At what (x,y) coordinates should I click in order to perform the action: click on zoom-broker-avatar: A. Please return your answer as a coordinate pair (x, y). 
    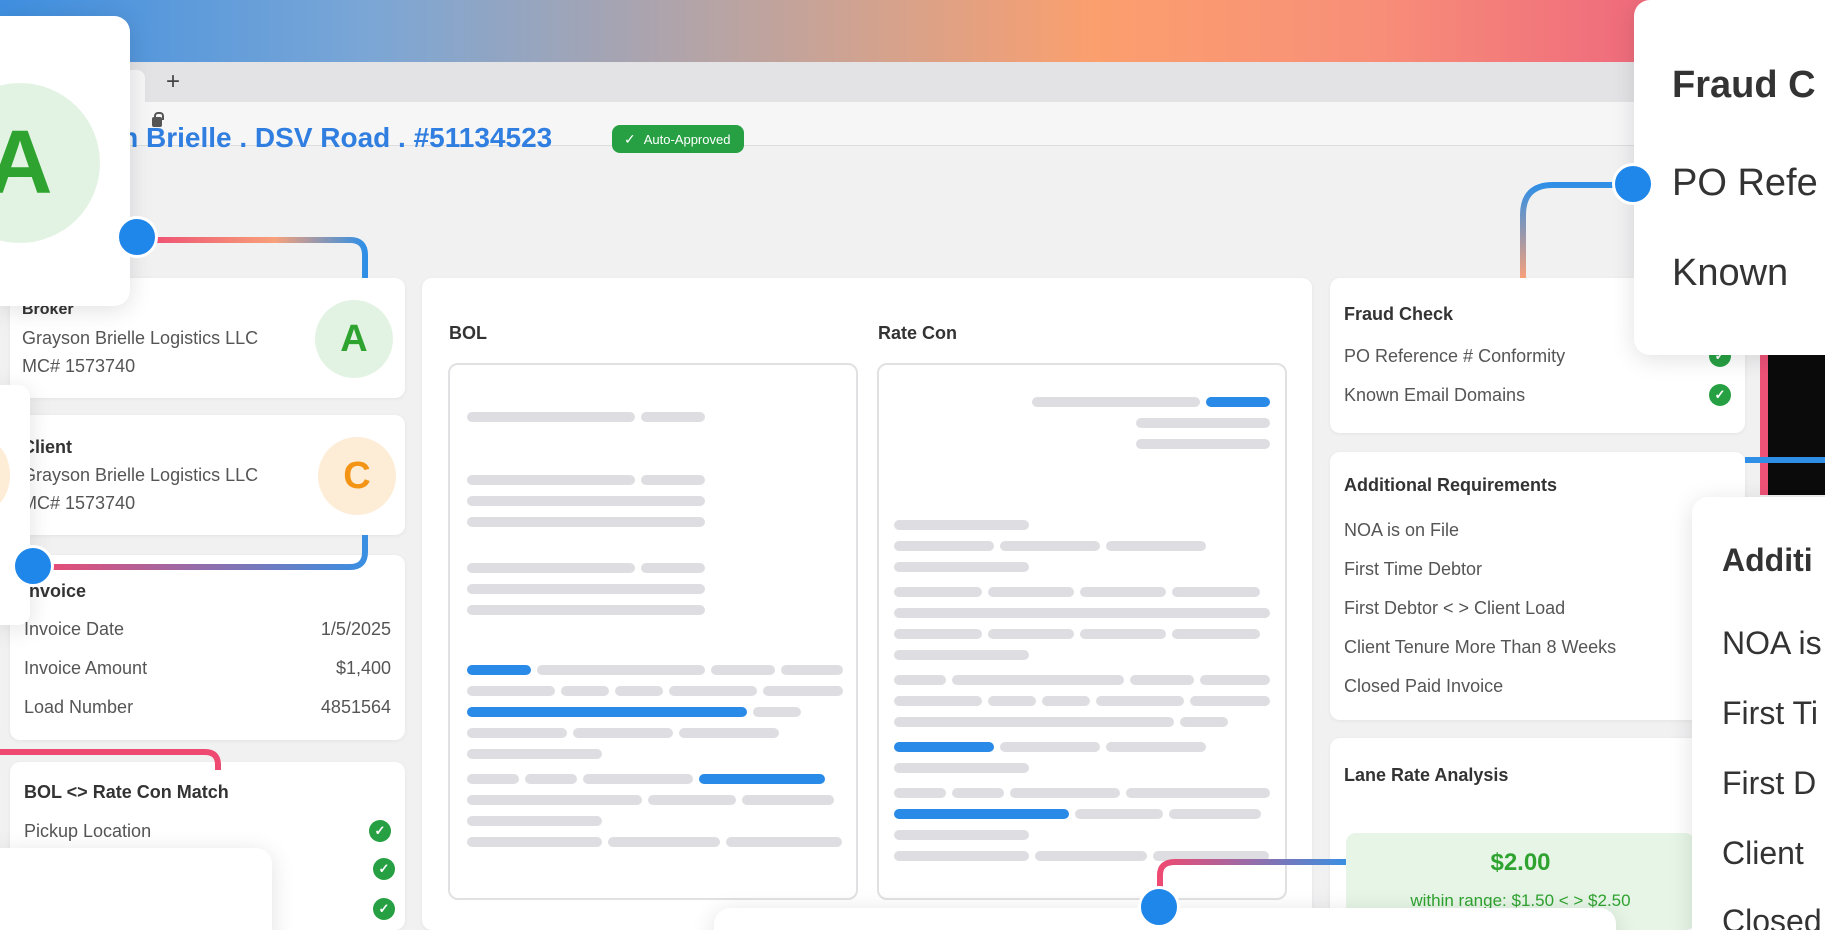
    Looking at the image, I should click on (50, 163).